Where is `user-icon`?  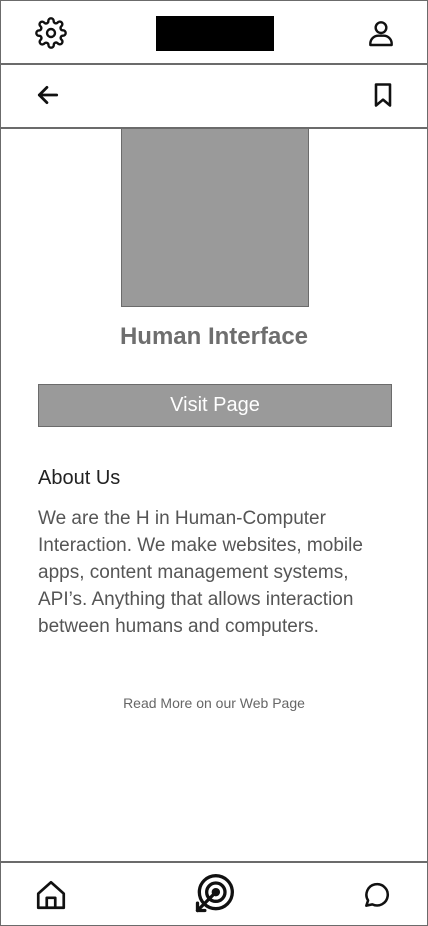 user-icon is located at coordinates (381, 33).